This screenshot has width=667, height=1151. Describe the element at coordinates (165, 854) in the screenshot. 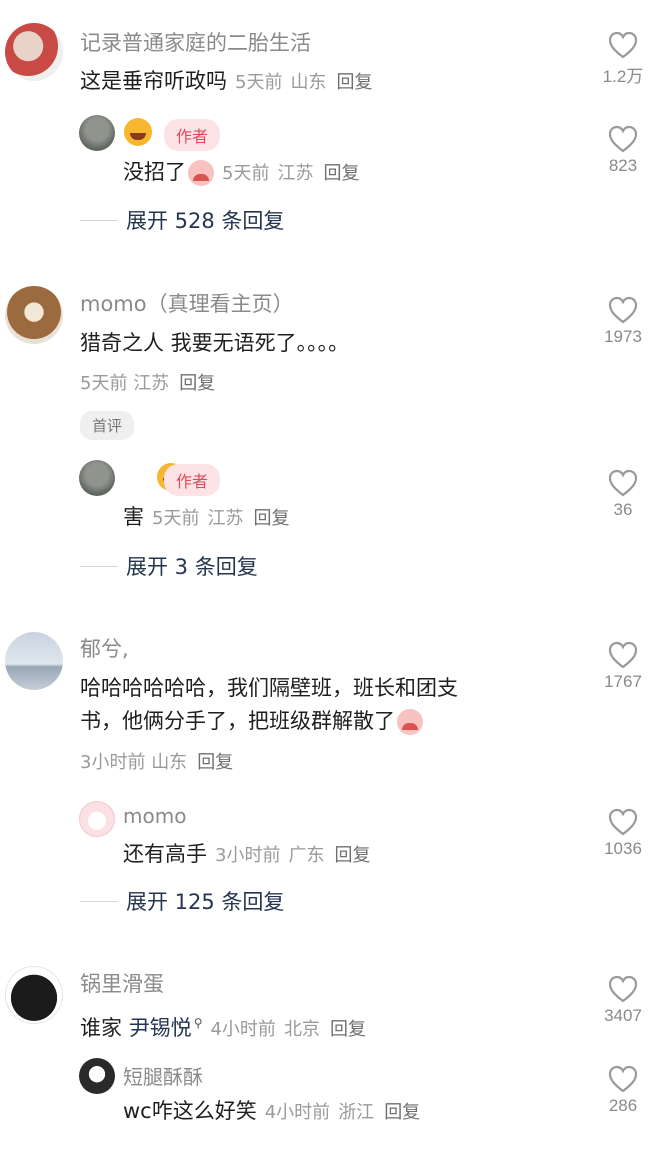

I see `reply-body: 还有高手` at that location.